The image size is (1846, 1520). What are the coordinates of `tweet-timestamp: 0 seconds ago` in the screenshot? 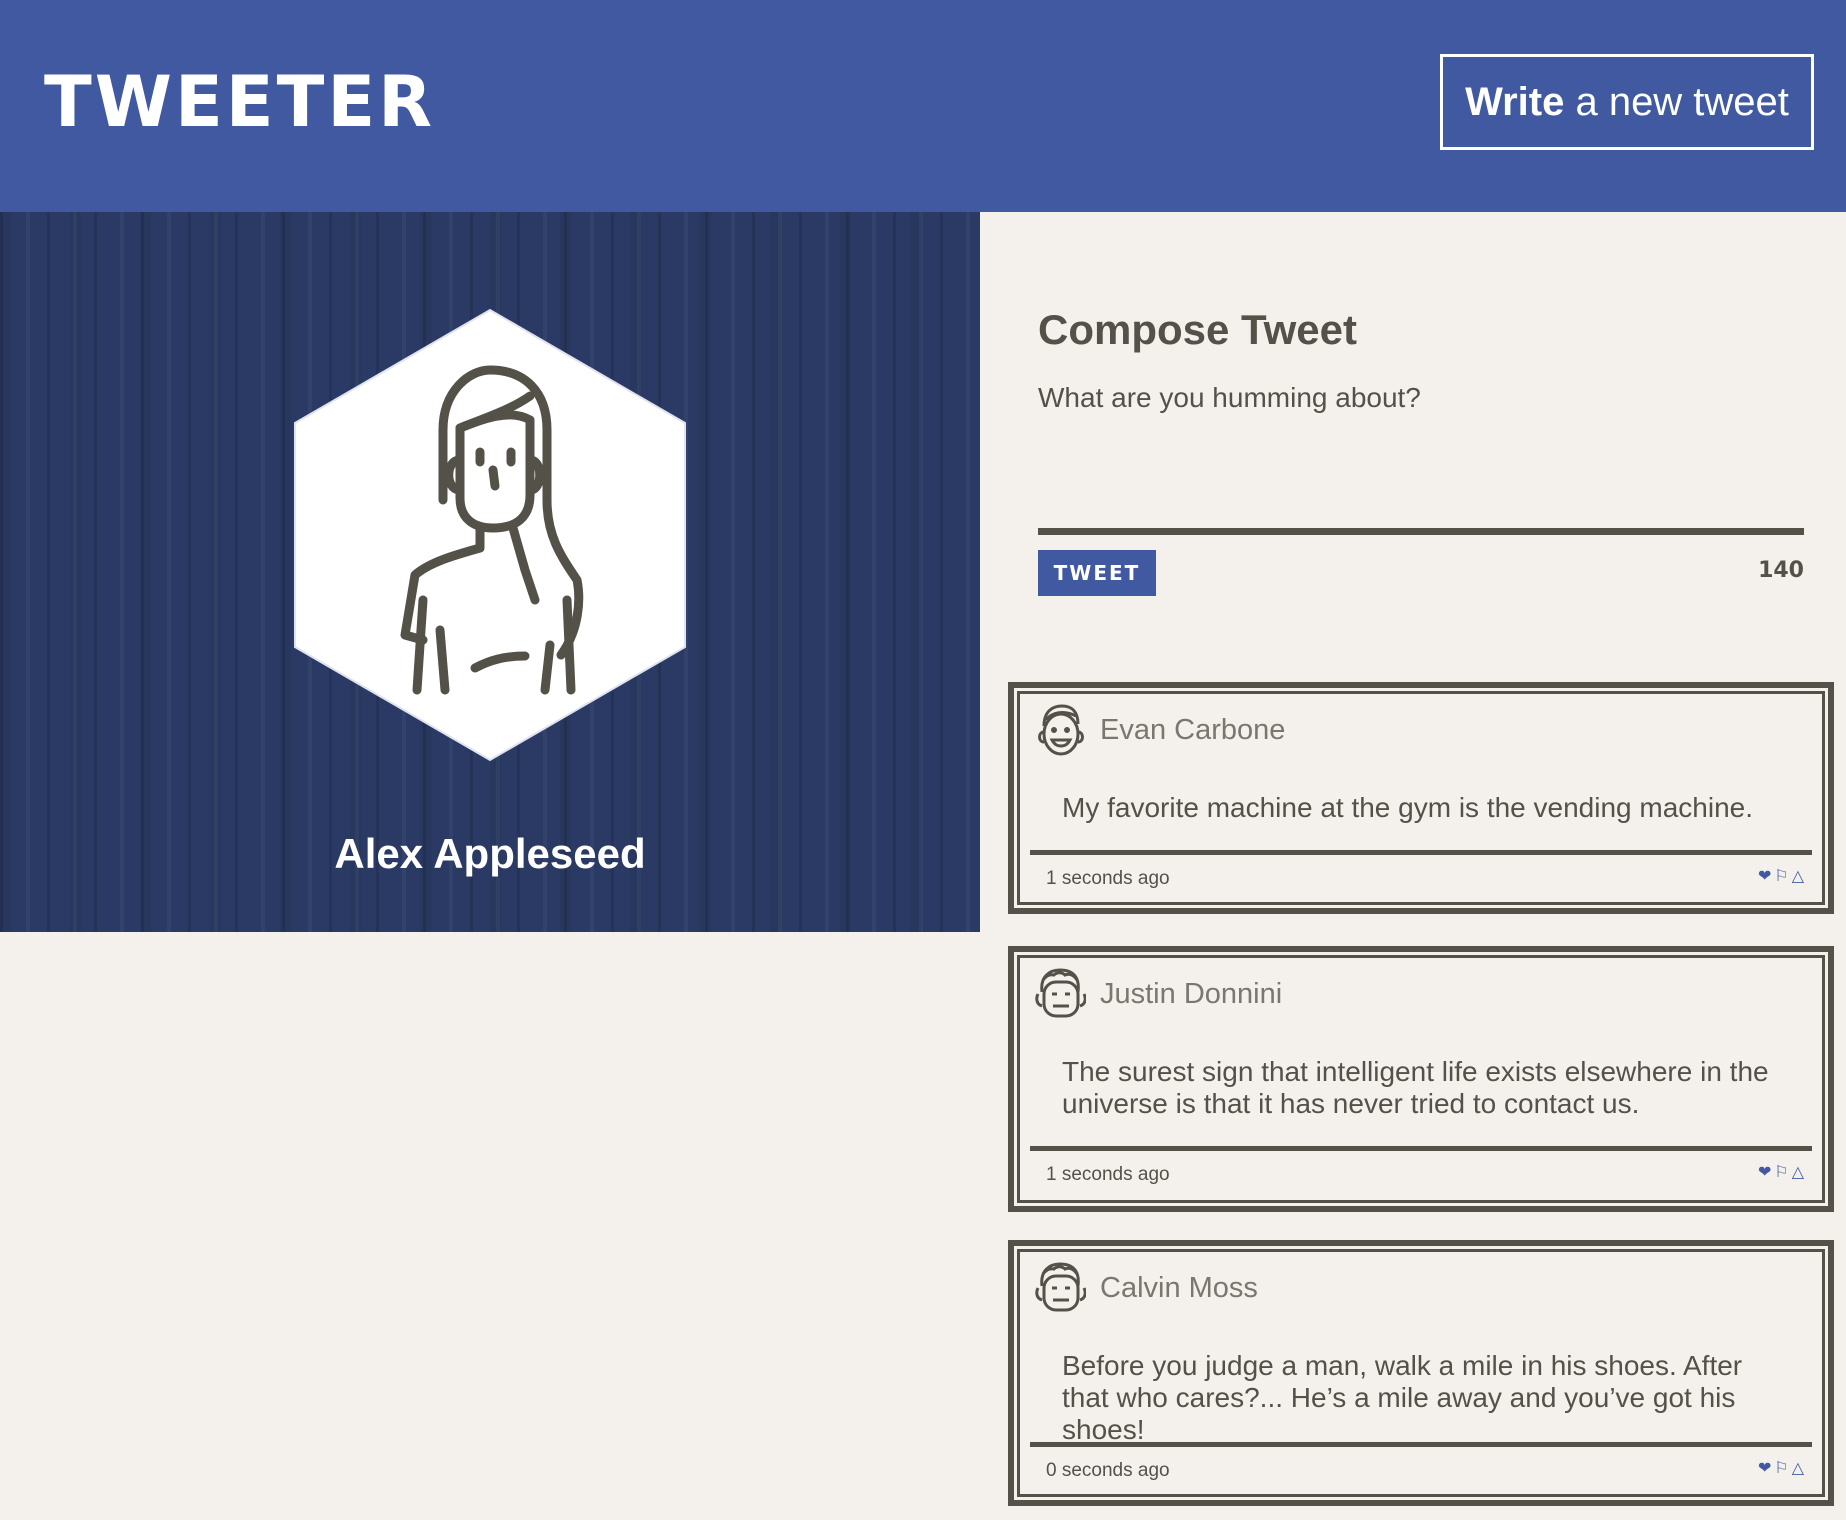 It's located at (1108, 1470).